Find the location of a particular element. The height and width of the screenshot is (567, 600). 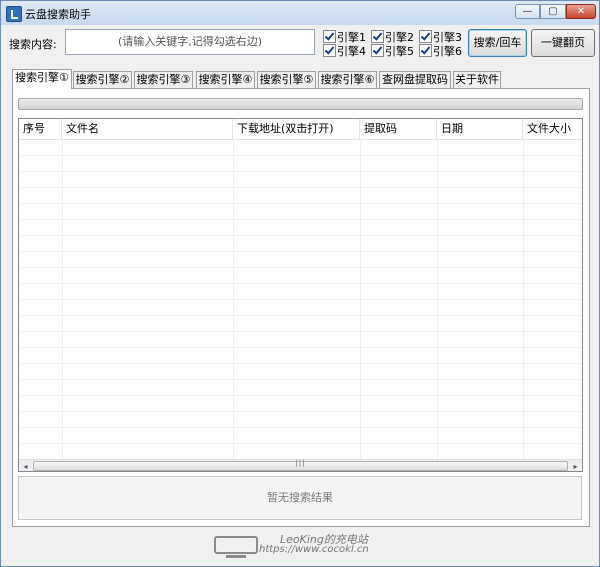

tab-engine-6: 搜索引擎⑥ is located at coordinates (347, 79).